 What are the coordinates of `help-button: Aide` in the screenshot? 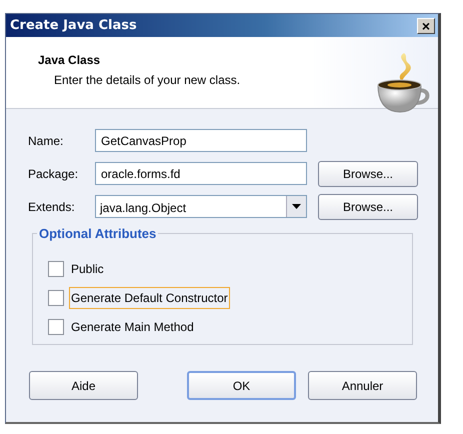 It's located at (83, 385).